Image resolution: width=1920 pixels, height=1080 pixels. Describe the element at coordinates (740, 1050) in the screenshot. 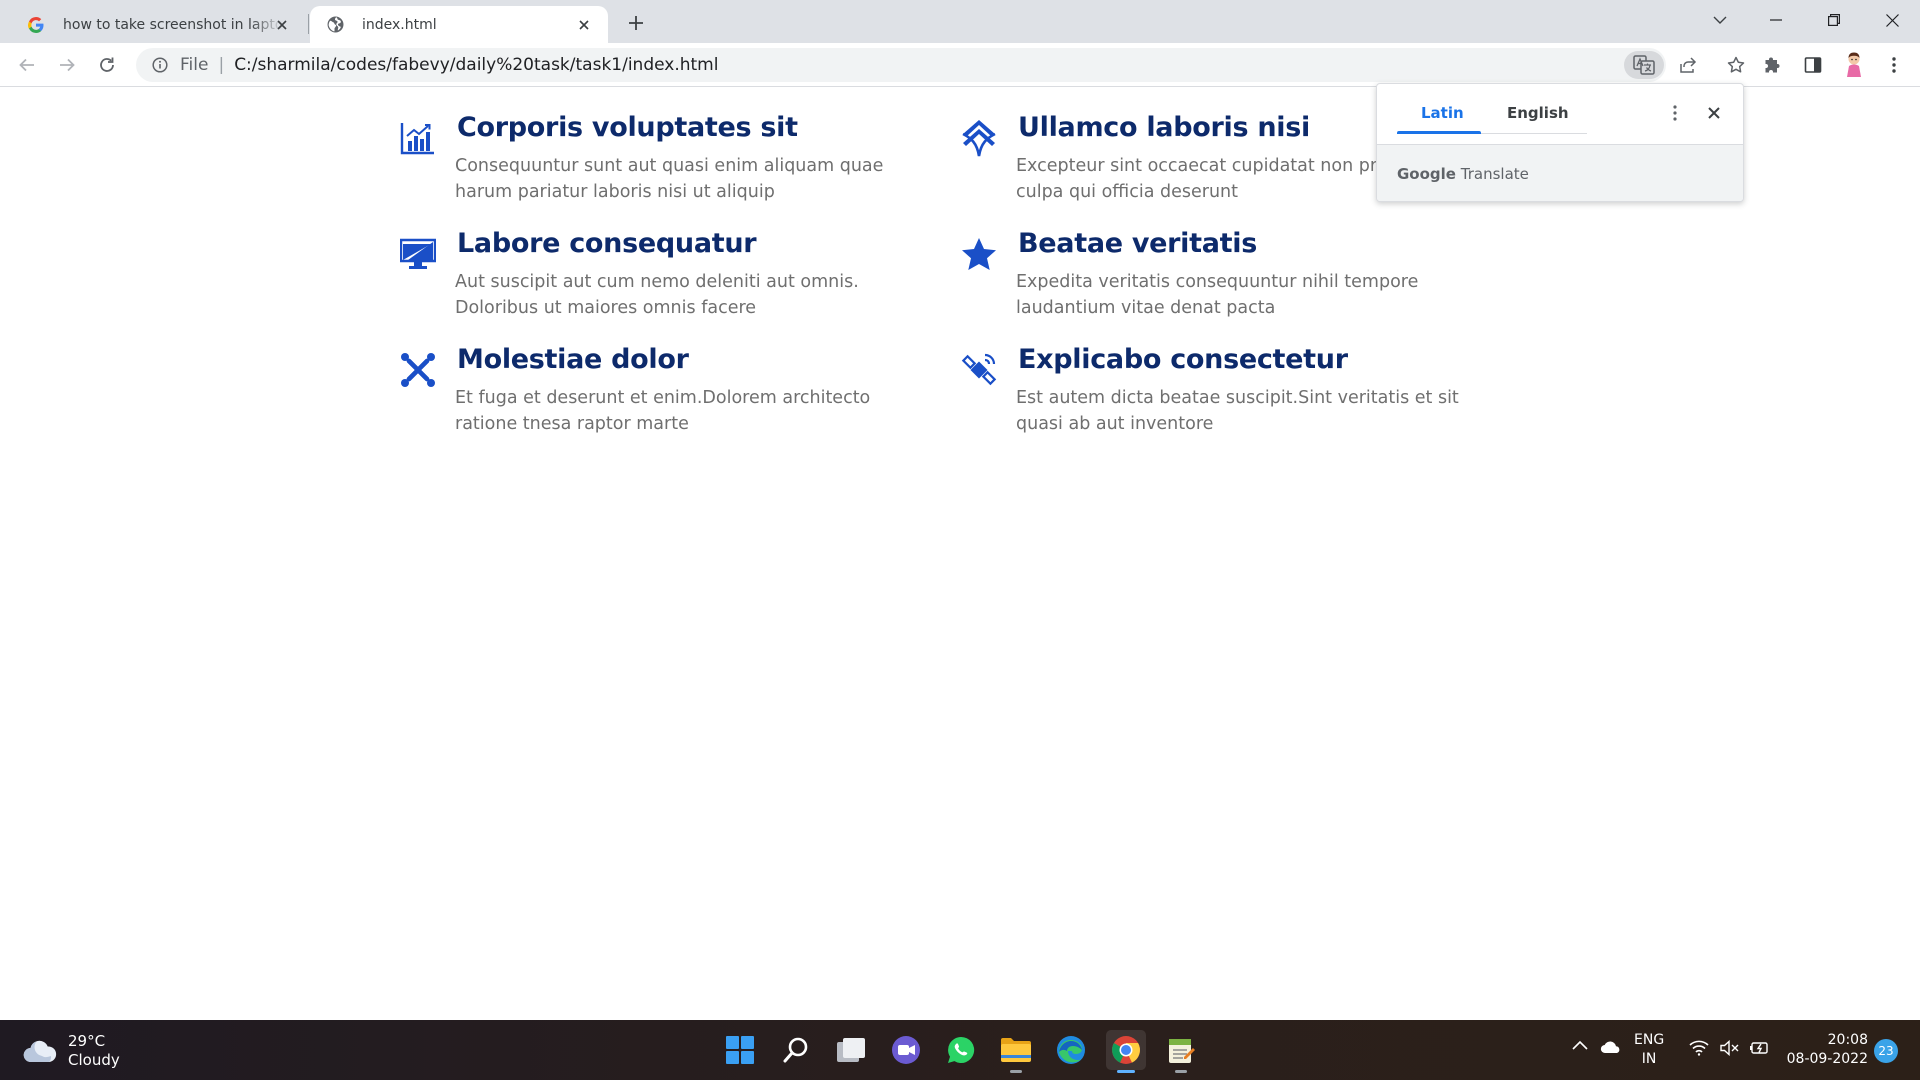

I see `start-icon` at that location.